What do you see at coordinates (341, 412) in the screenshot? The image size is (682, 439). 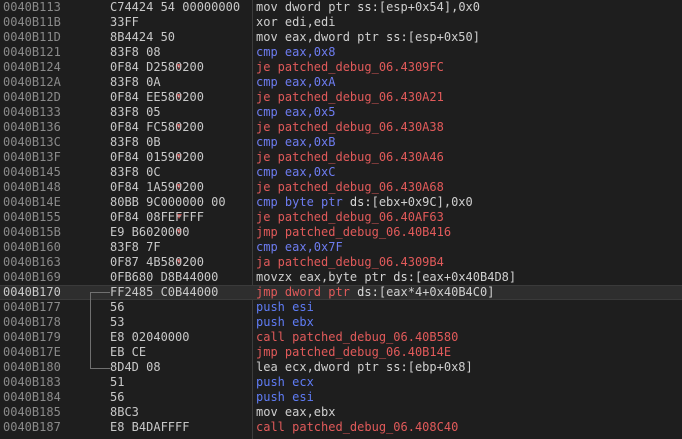 I see `instruction-row: 0040B185 8BC3 mov eax,ebx` at bounding box center [341, 412].